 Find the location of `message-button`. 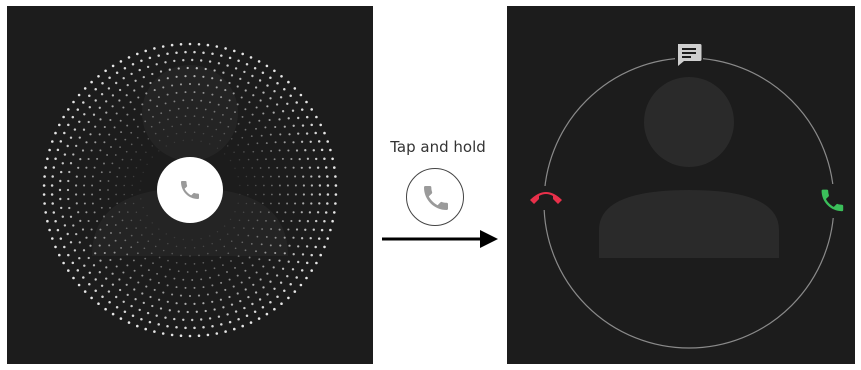

message-button is located at coordinates (689, 56).